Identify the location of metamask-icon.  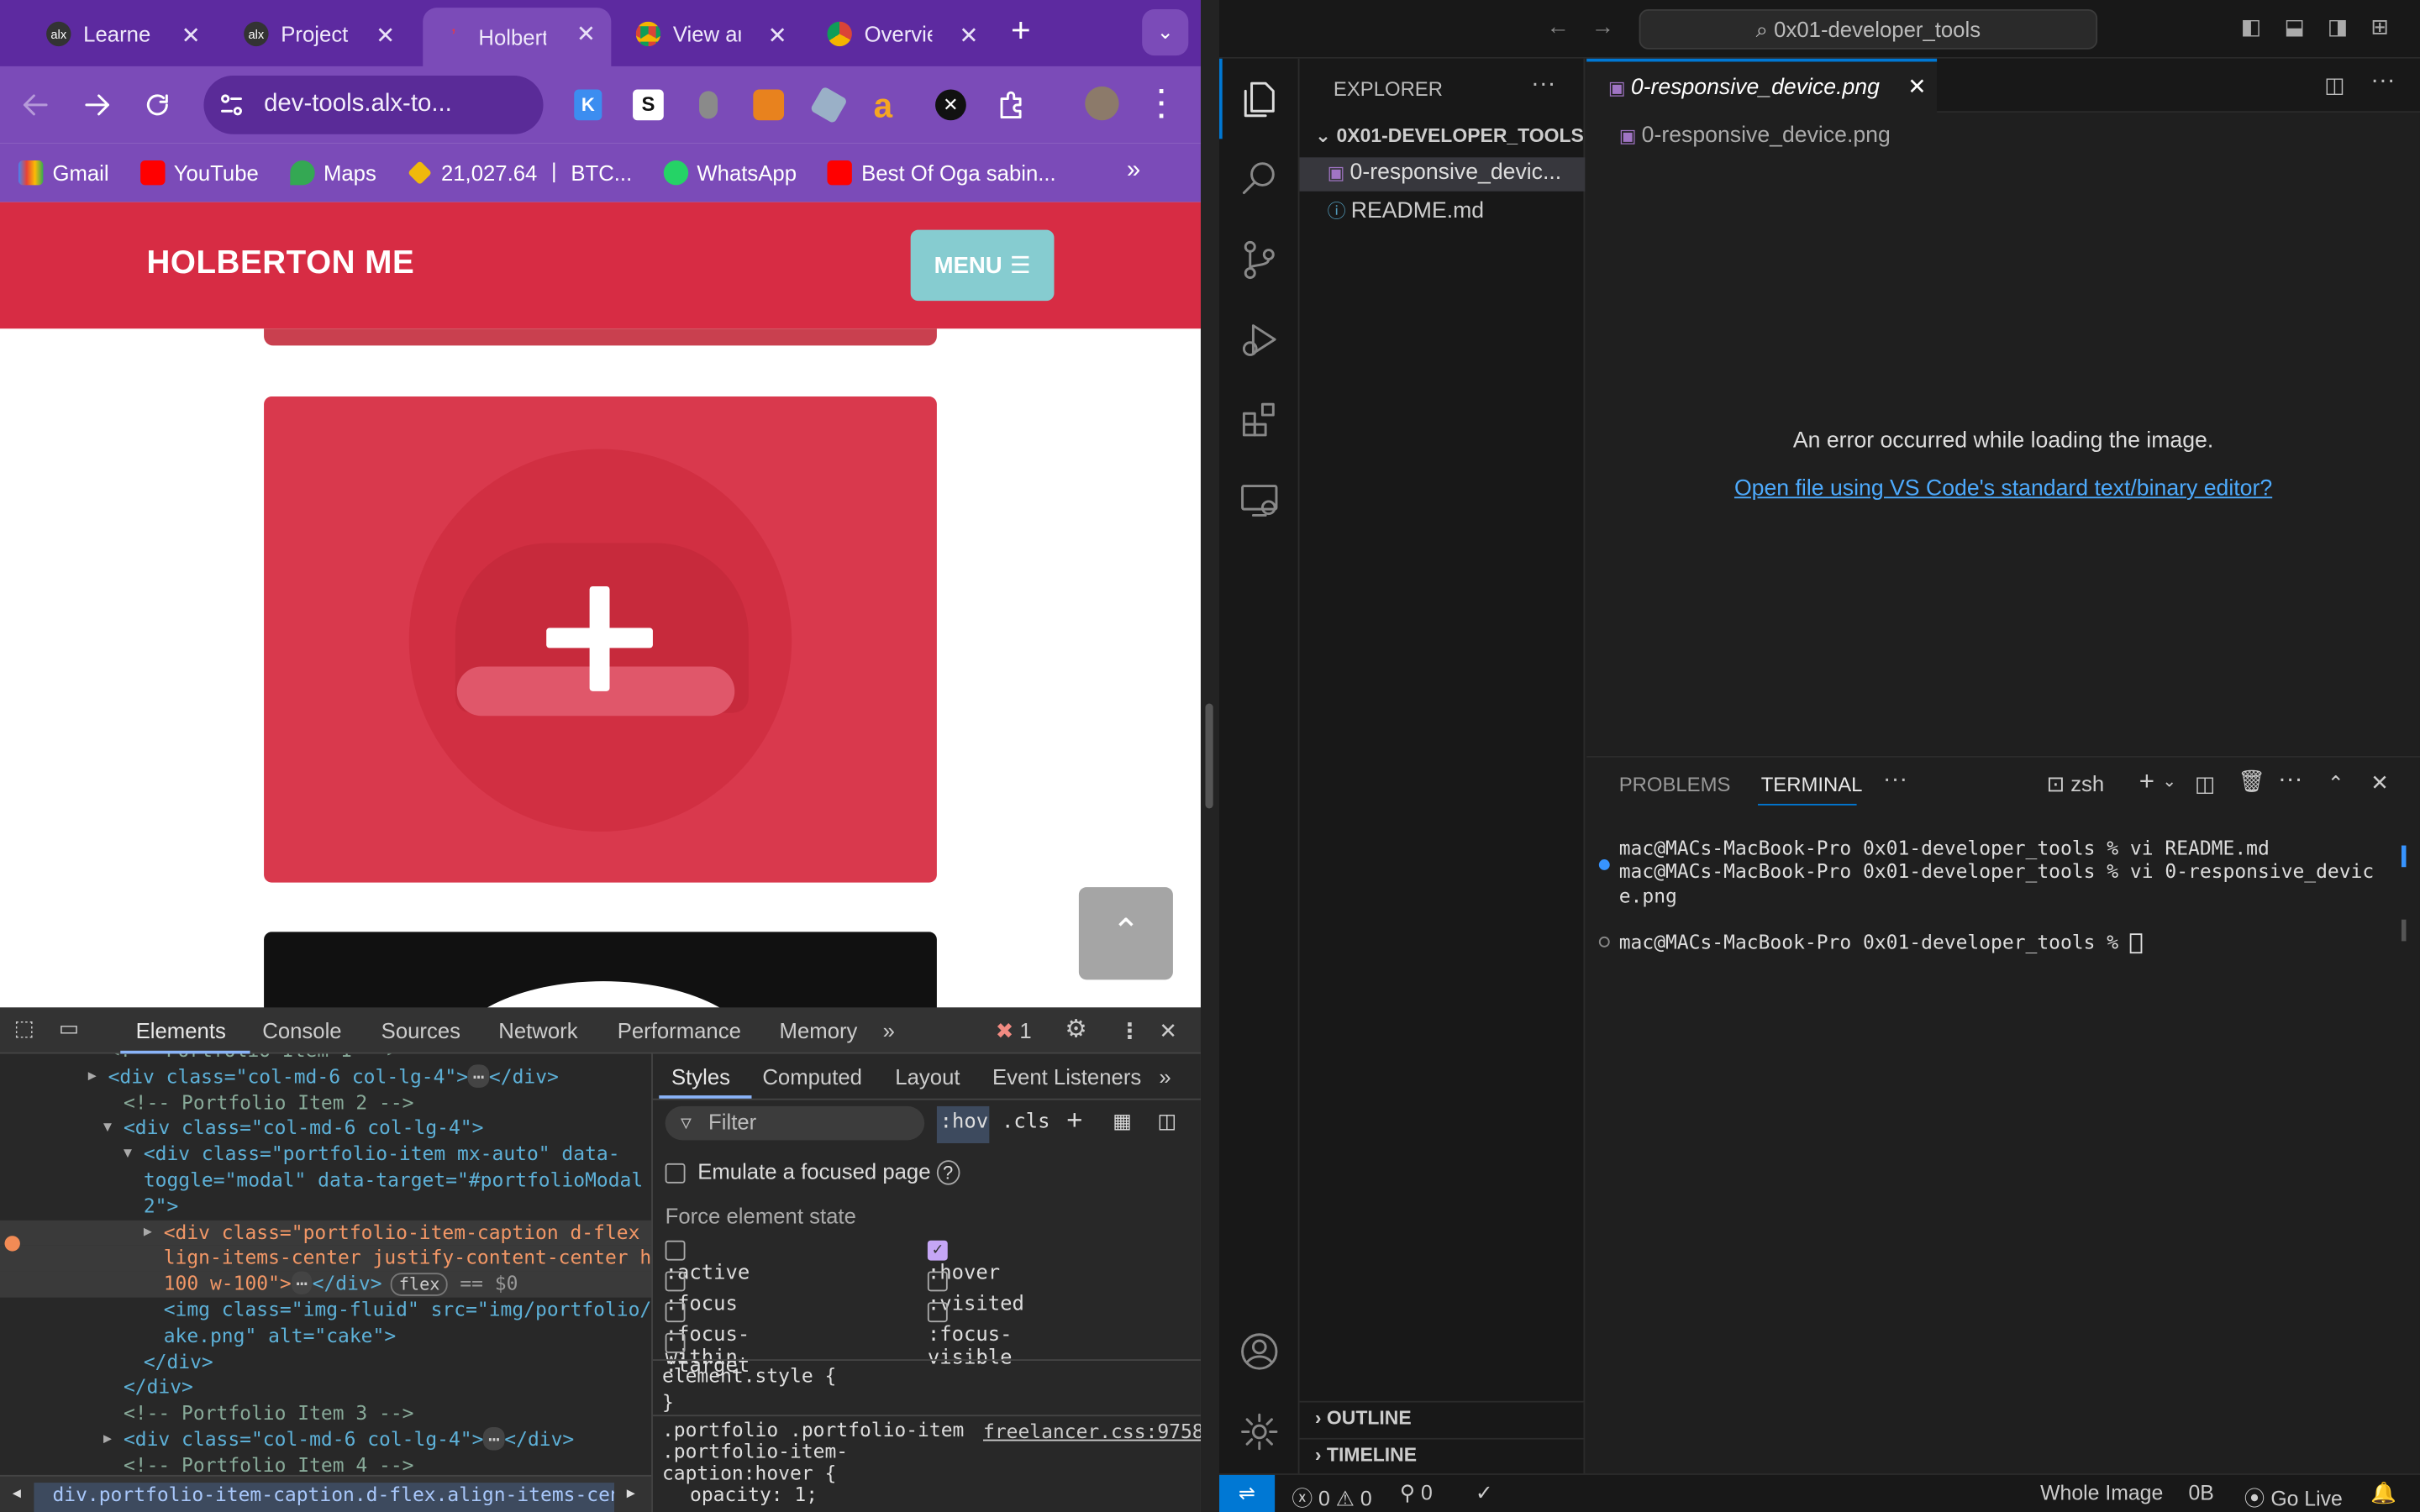
(769, 105).